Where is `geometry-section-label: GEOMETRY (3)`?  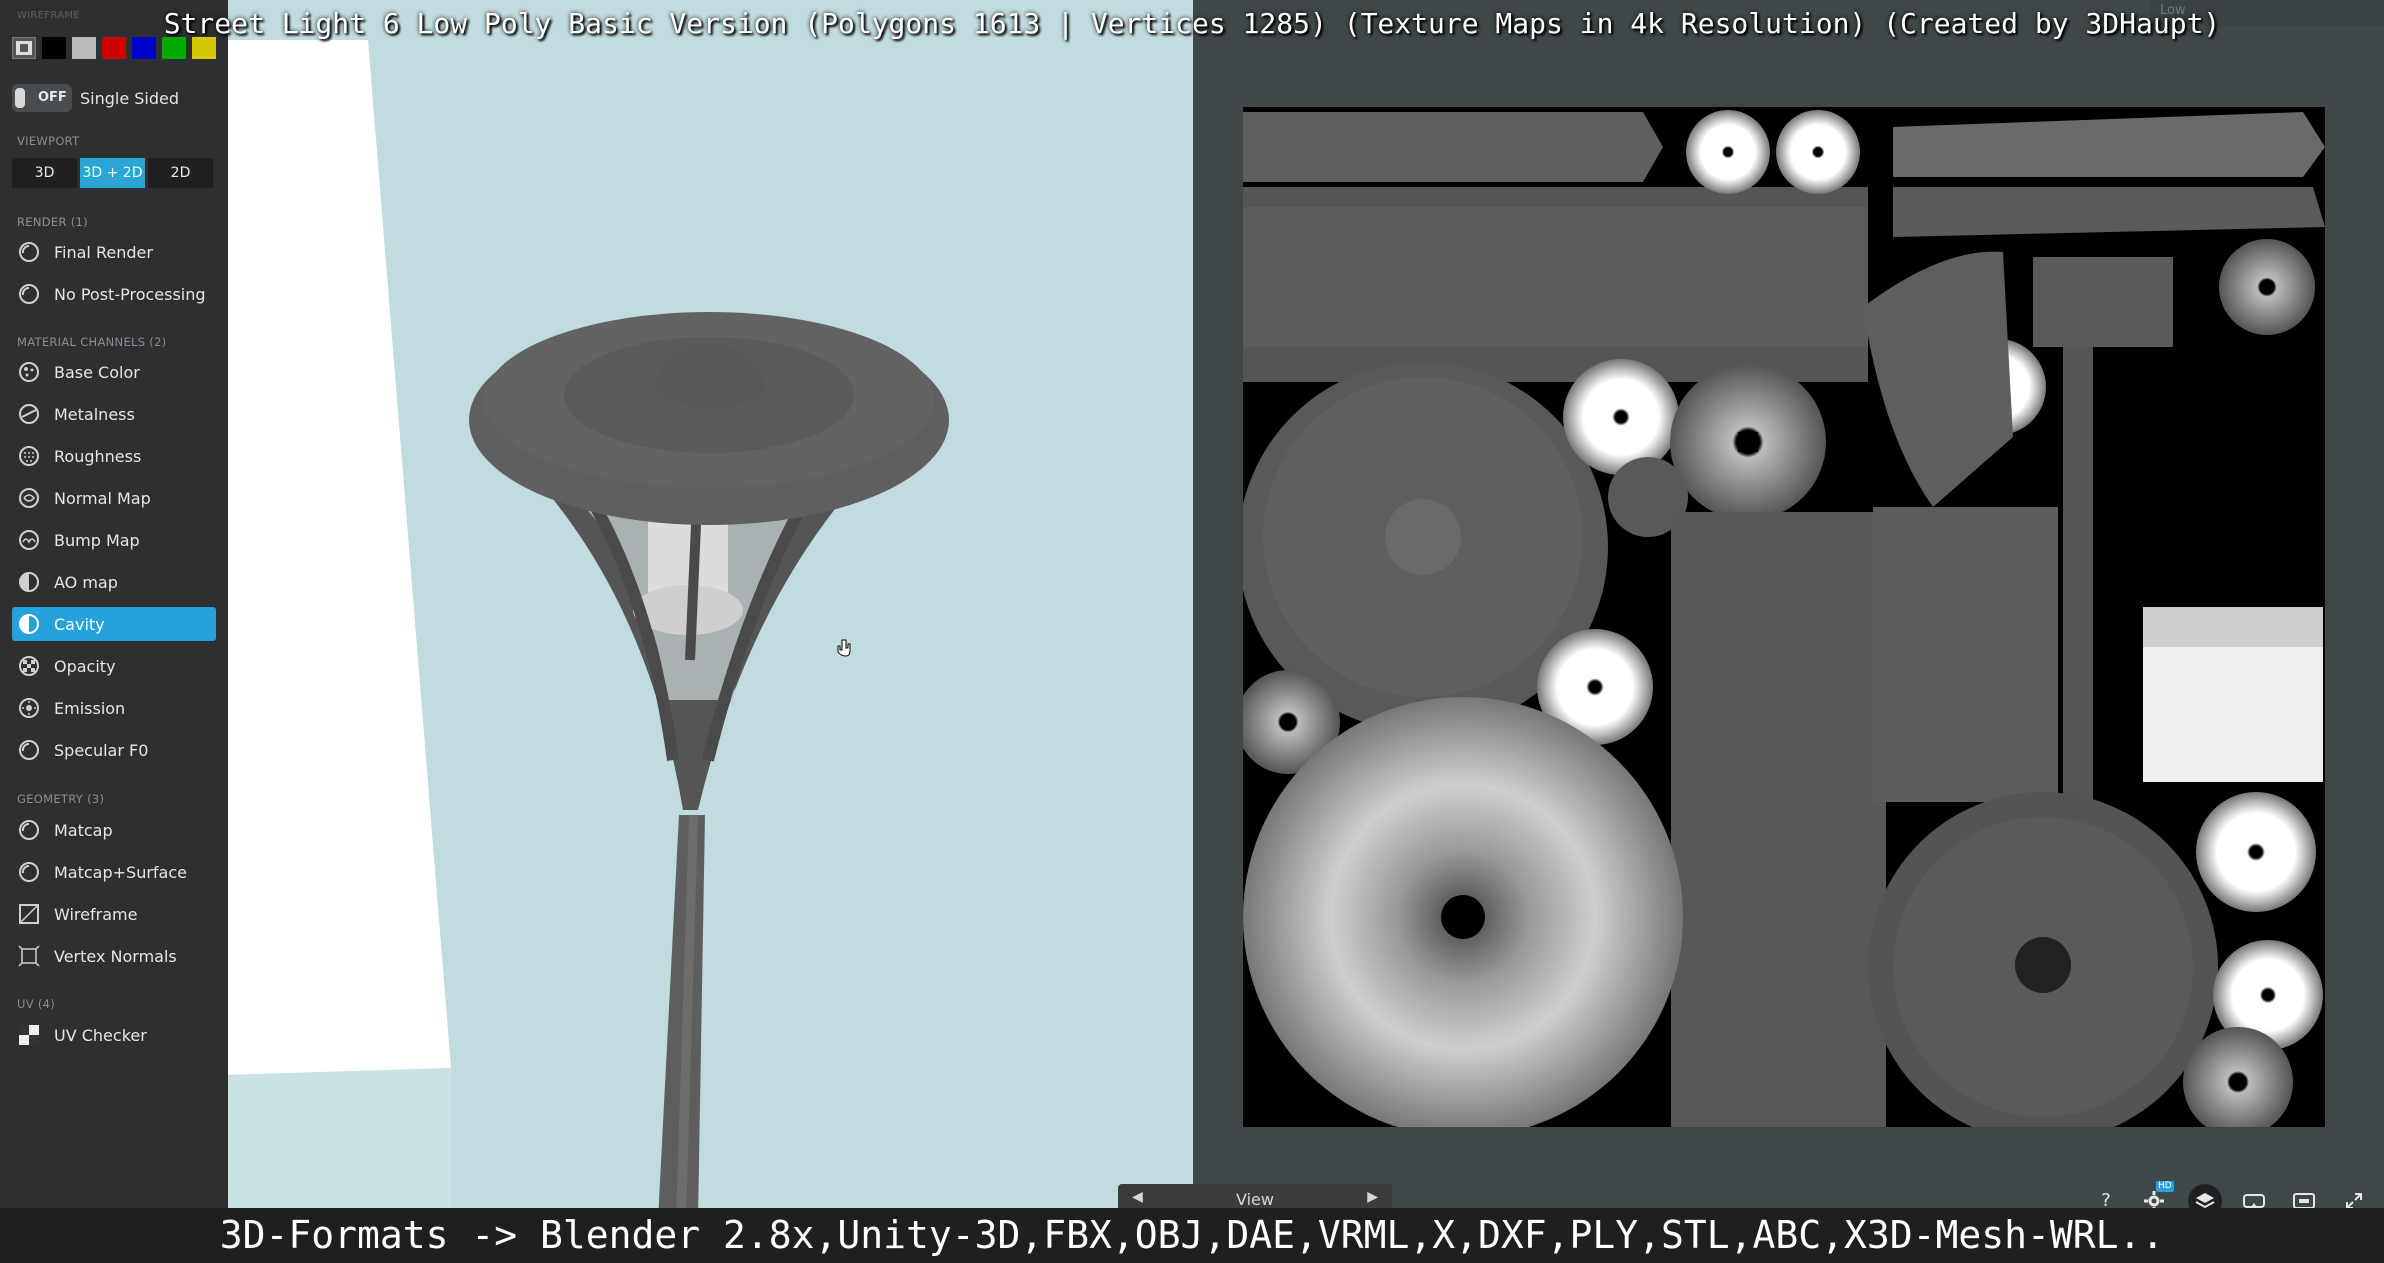 geometry-section-label: GEOMETRY (3) is located at coordinates (61, 799).